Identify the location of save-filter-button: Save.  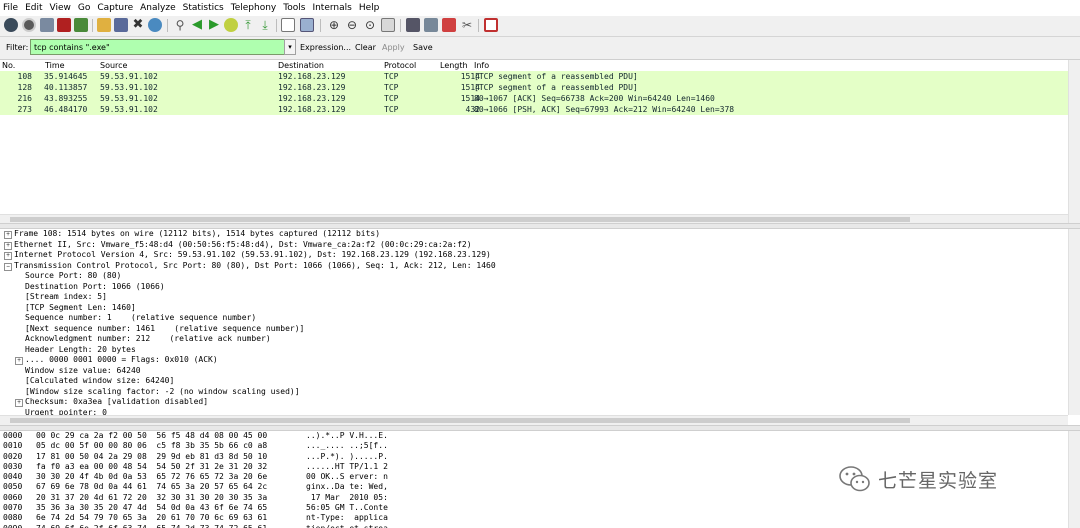
(423, 47).